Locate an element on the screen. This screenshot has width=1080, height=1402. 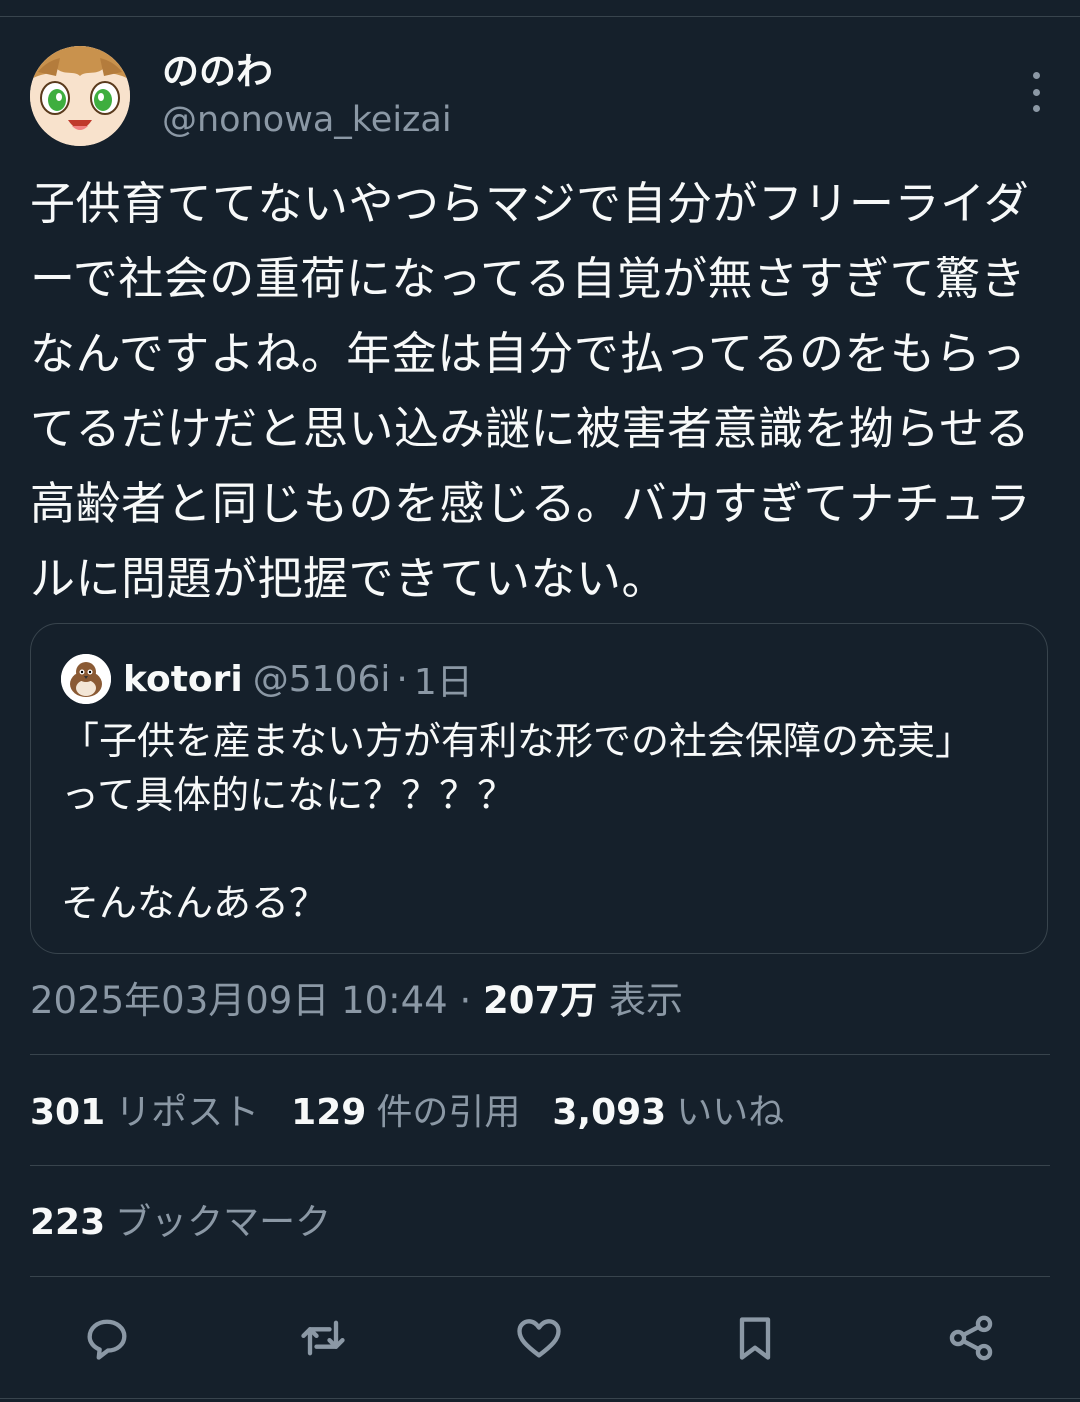
action-bar is located at coordinates (540, 1338).